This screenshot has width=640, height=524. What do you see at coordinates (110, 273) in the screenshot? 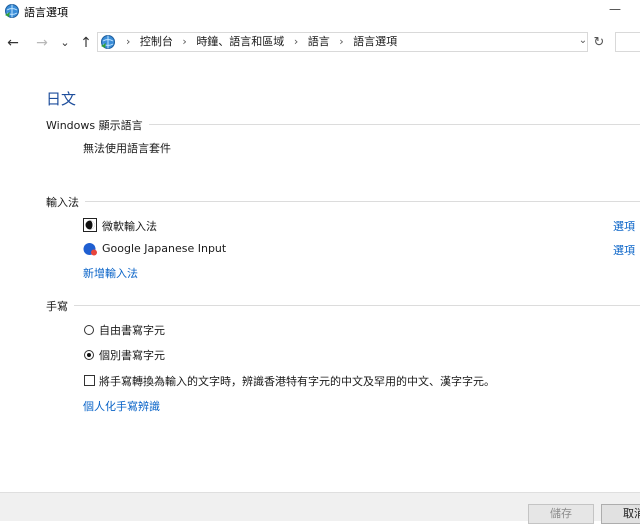
I see `add-input-method-link: 新增輸入法` at bounding box center [110, 273].